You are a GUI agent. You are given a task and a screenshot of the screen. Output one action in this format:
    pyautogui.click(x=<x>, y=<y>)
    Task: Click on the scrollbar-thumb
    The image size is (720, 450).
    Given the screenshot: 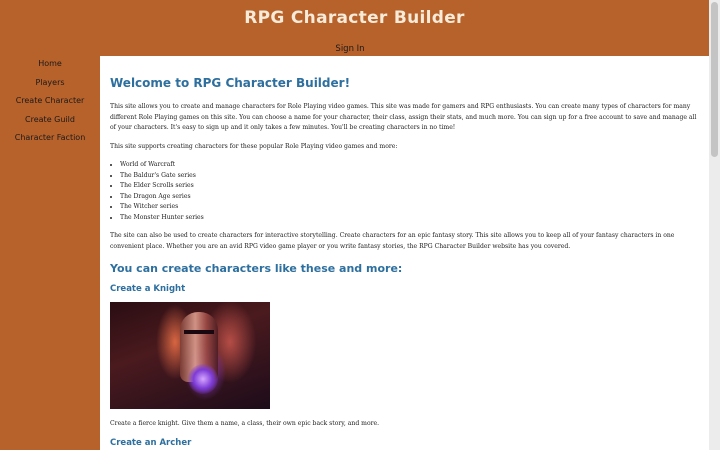 What is the action you would take?
    pyautogui.click(x=714, y=79)
    